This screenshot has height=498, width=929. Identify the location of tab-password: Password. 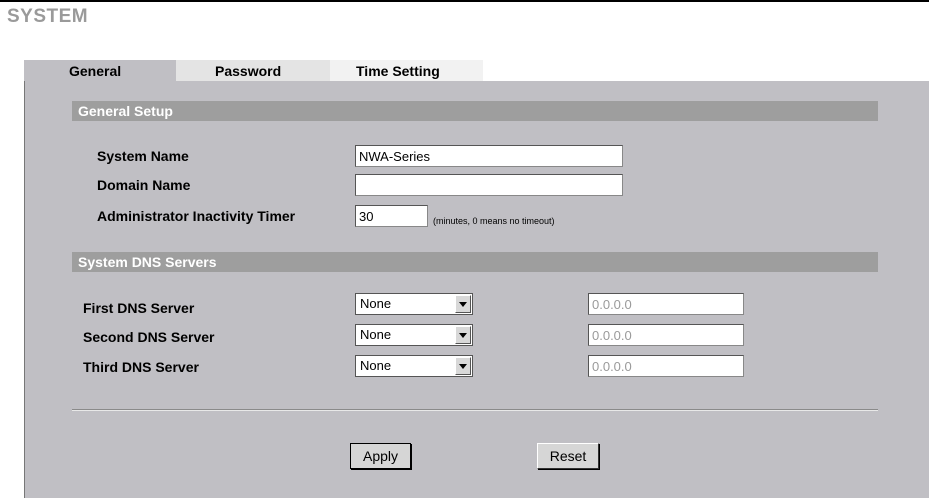
(253, 70).